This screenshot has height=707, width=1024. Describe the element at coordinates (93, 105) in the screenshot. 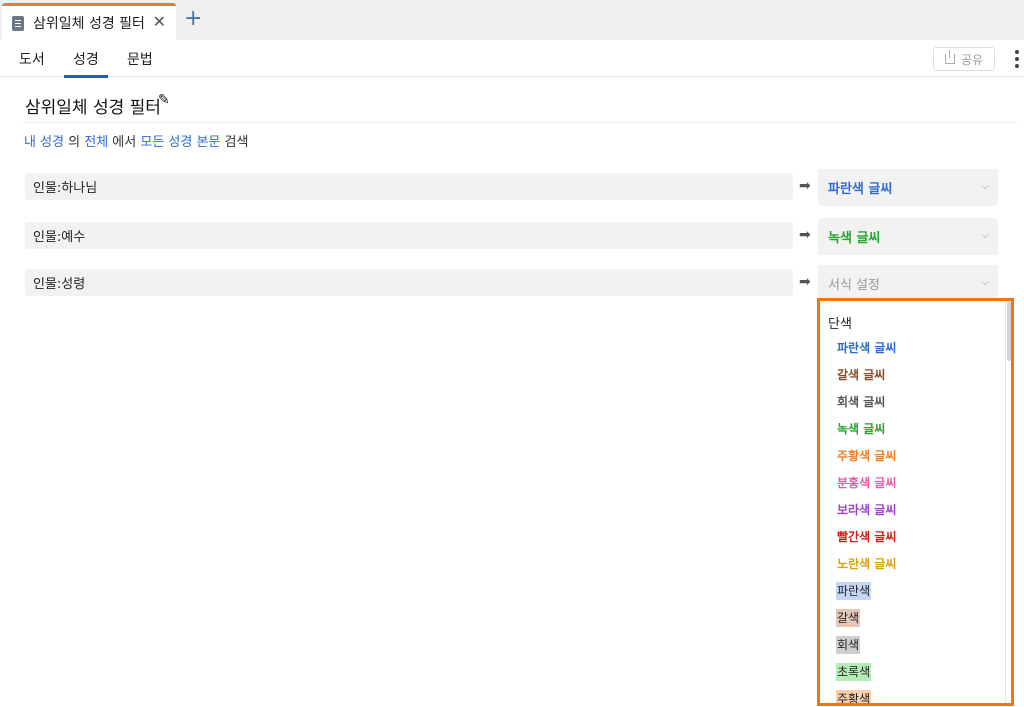

I see `page-title: 삼위일체 성경 필터` at that location.